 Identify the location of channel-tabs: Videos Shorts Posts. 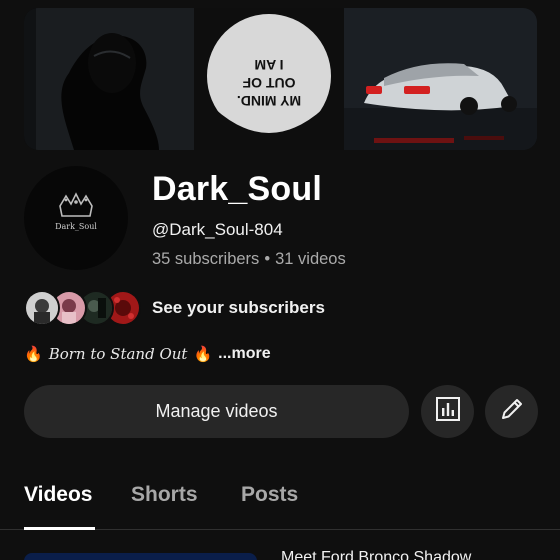
(280, 499).